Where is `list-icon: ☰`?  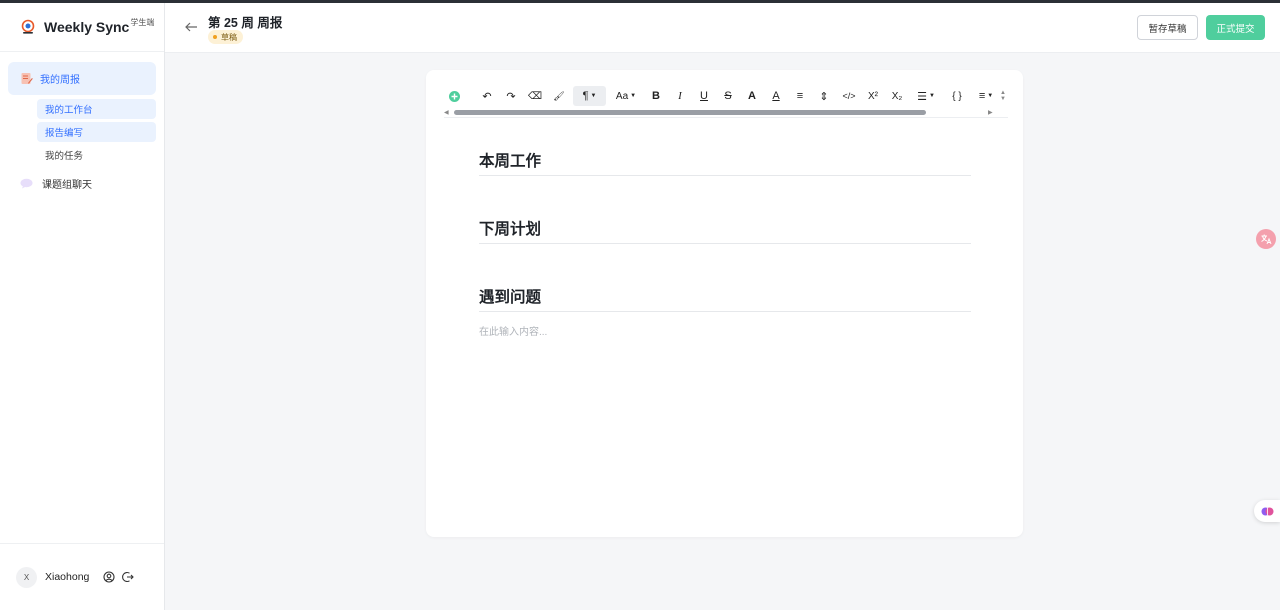
list-icon: ☰ is located at coordinates (922, 96).